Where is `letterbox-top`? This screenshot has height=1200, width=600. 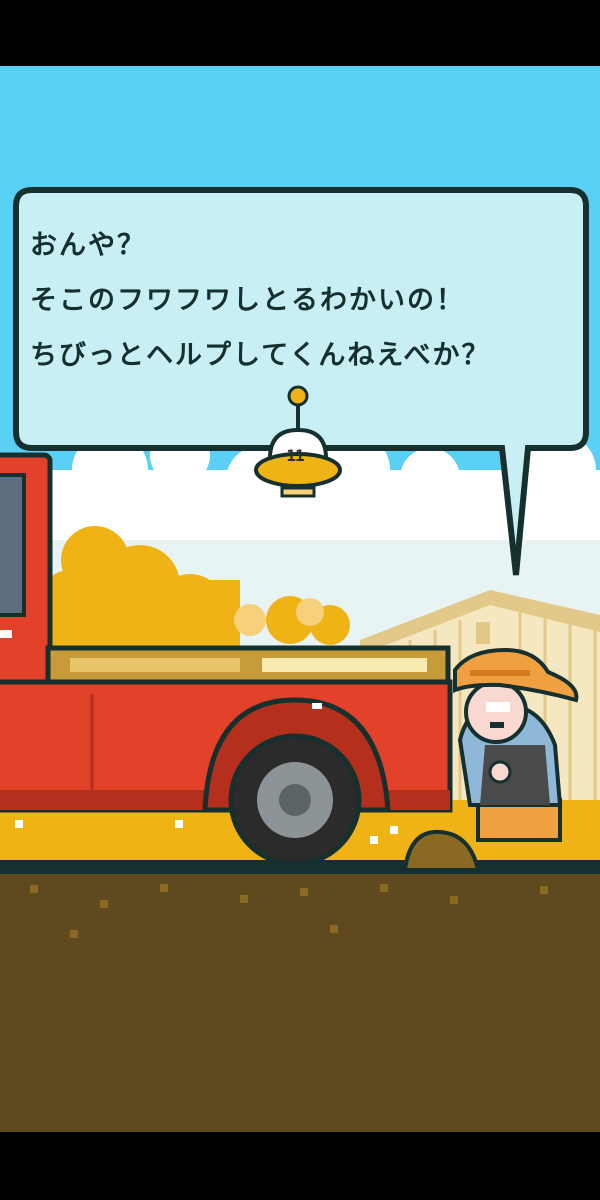
letterbox-top is located at coordinates (300, 33).